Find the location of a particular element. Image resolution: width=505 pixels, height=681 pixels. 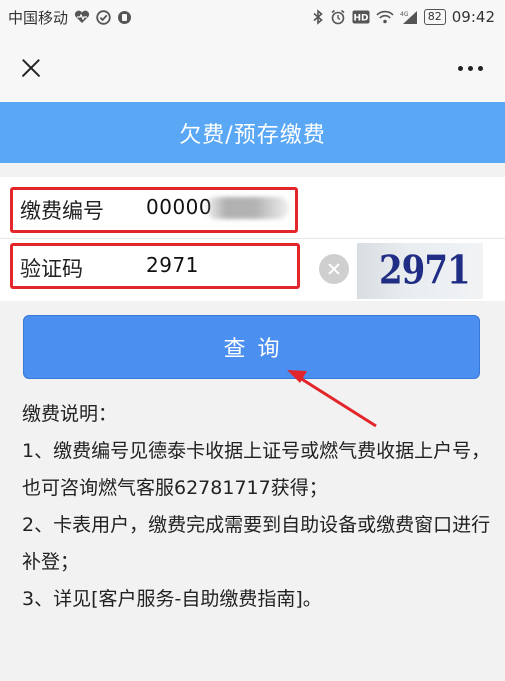

wifi-icon is located at coordinates (385, 17).